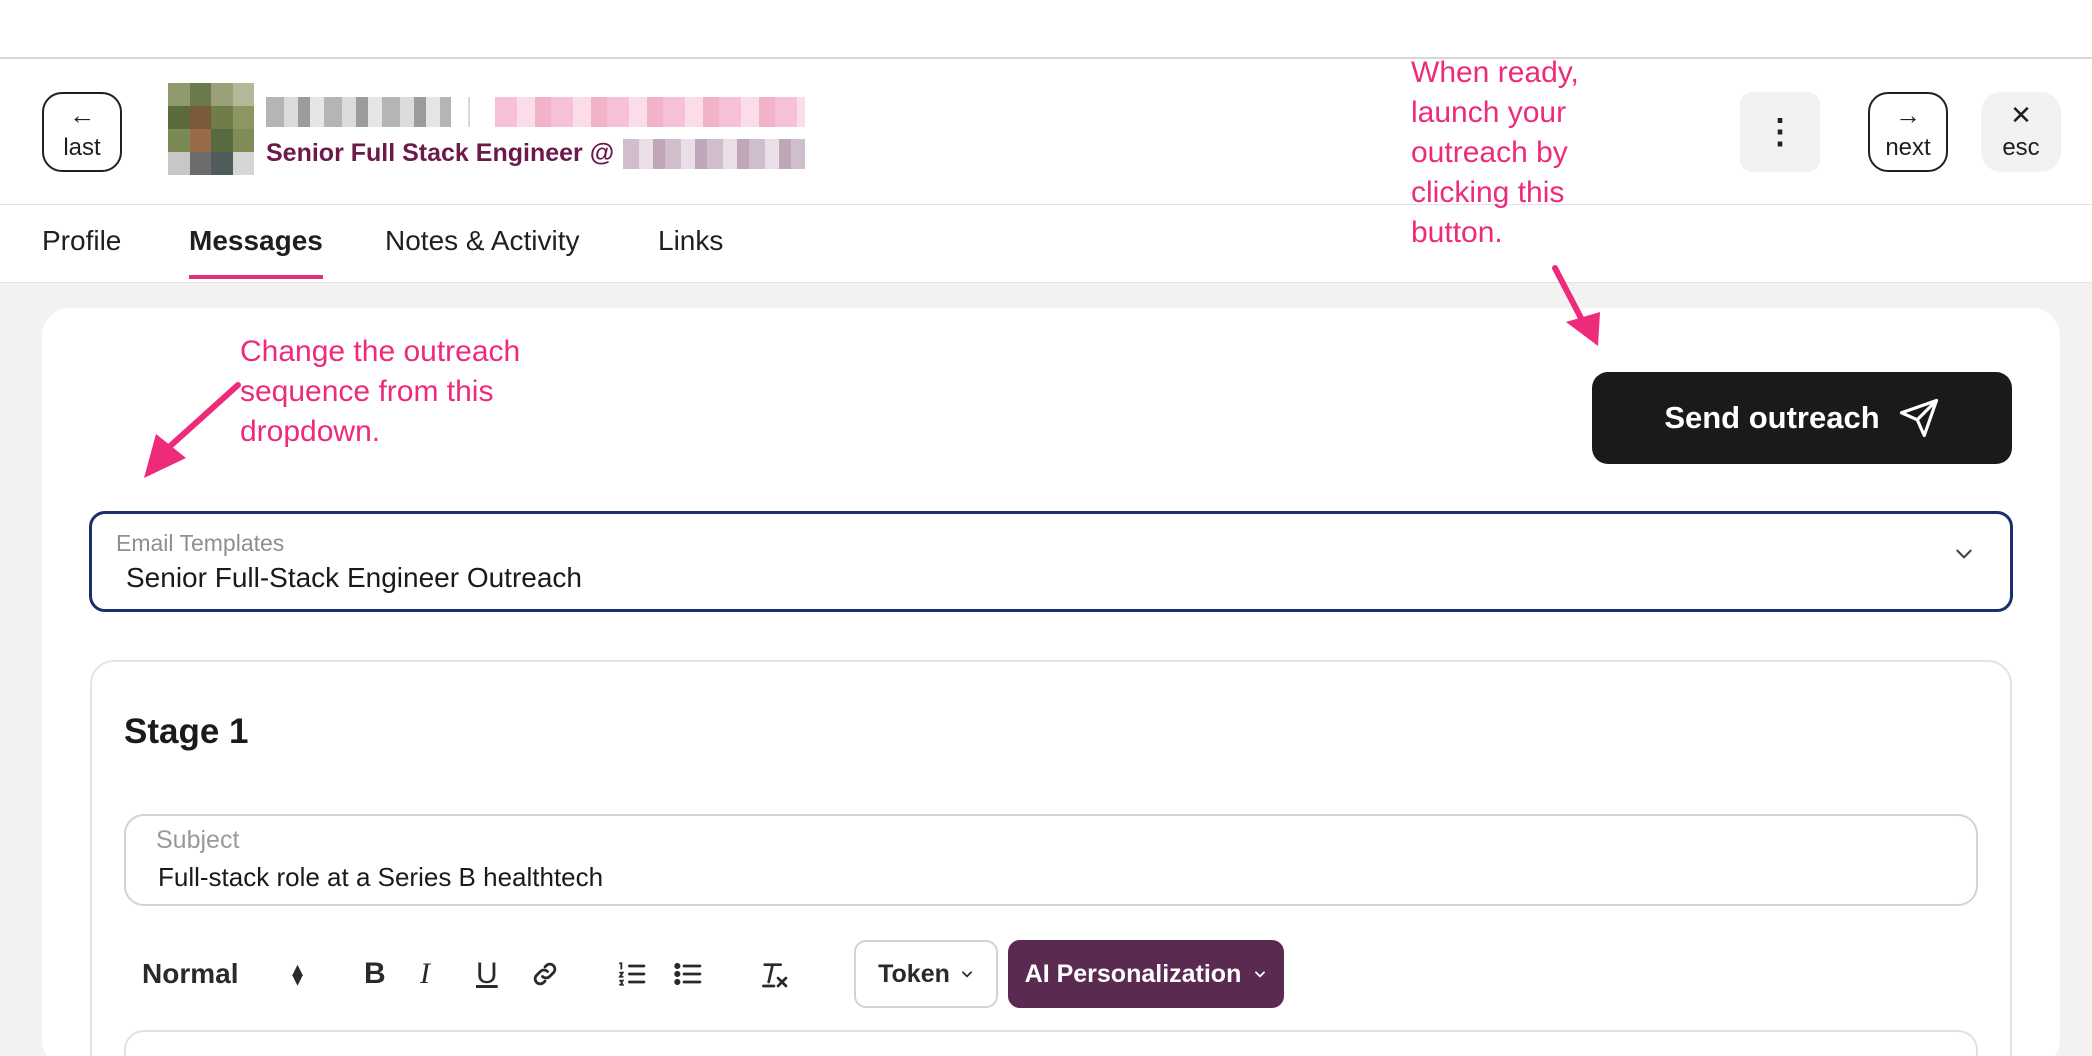 The width and height of the screenshot is (2092, 1056). Describe the element at coordinates (1046, 244) in the screenshot. I see `tab-bar: Profile Messages Notes & Activity Links` at that location.